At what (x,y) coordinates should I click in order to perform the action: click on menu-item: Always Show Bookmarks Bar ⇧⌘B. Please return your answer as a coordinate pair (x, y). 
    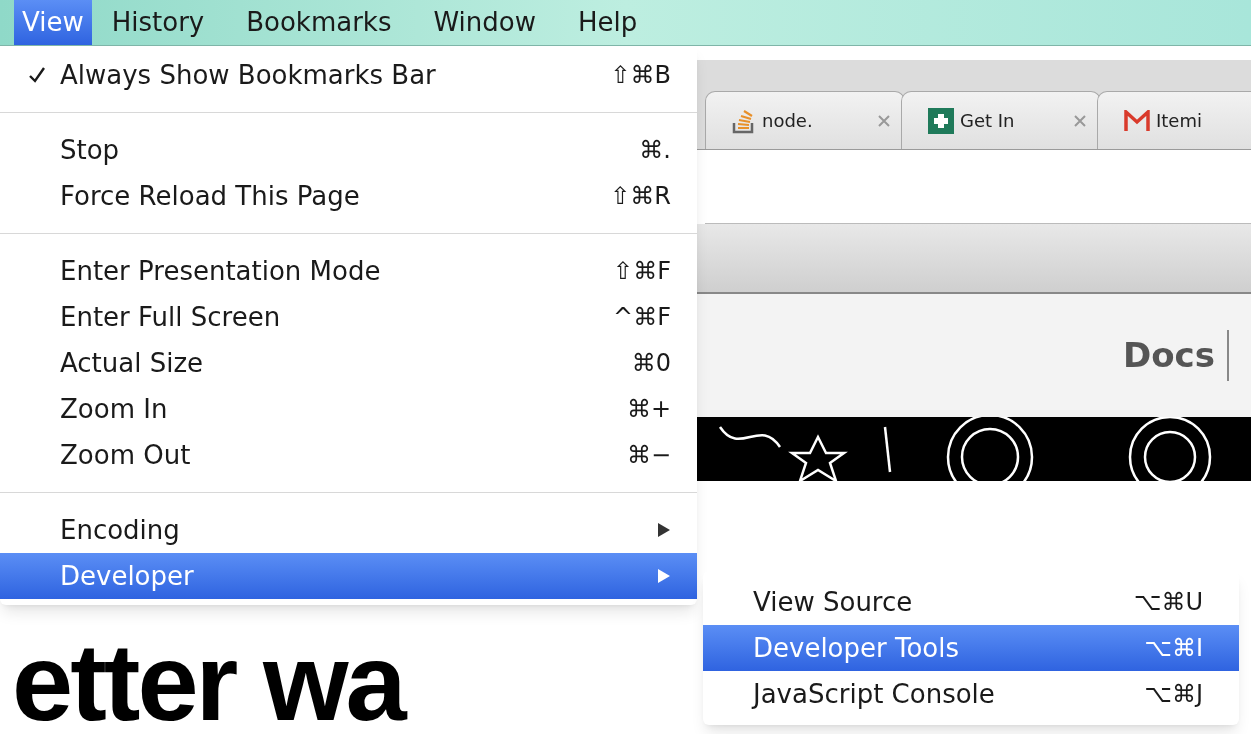
    Looking at the image, I should click on (348, 75).